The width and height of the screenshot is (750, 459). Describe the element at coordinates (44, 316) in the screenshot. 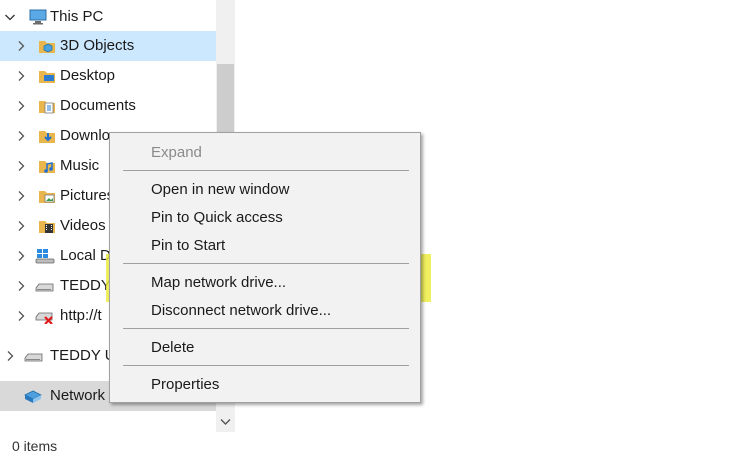

I see `disconnected-network-drive-icon` at that location.